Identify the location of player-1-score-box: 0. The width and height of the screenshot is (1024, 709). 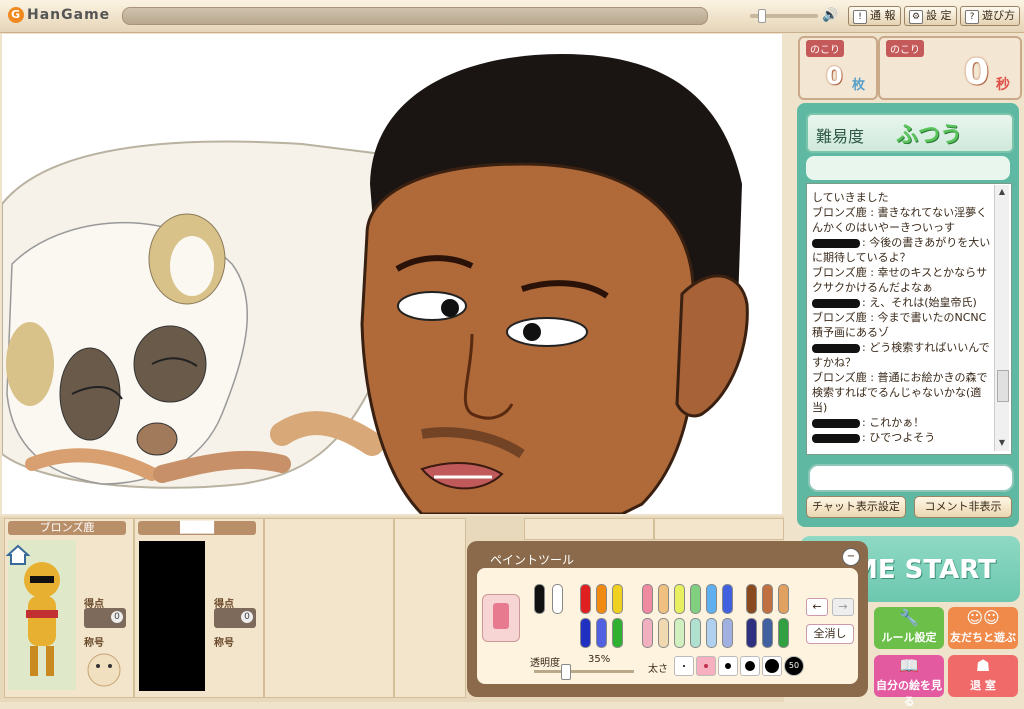
(105, 618).